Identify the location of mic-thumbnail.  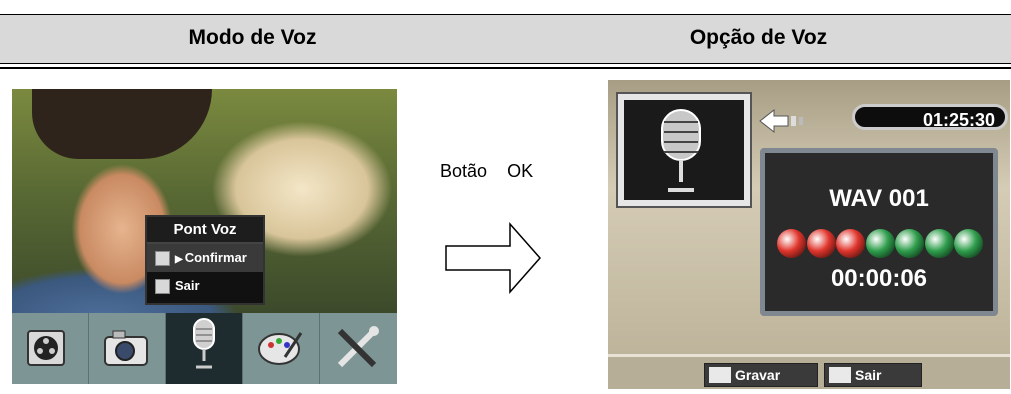
(684, 150).